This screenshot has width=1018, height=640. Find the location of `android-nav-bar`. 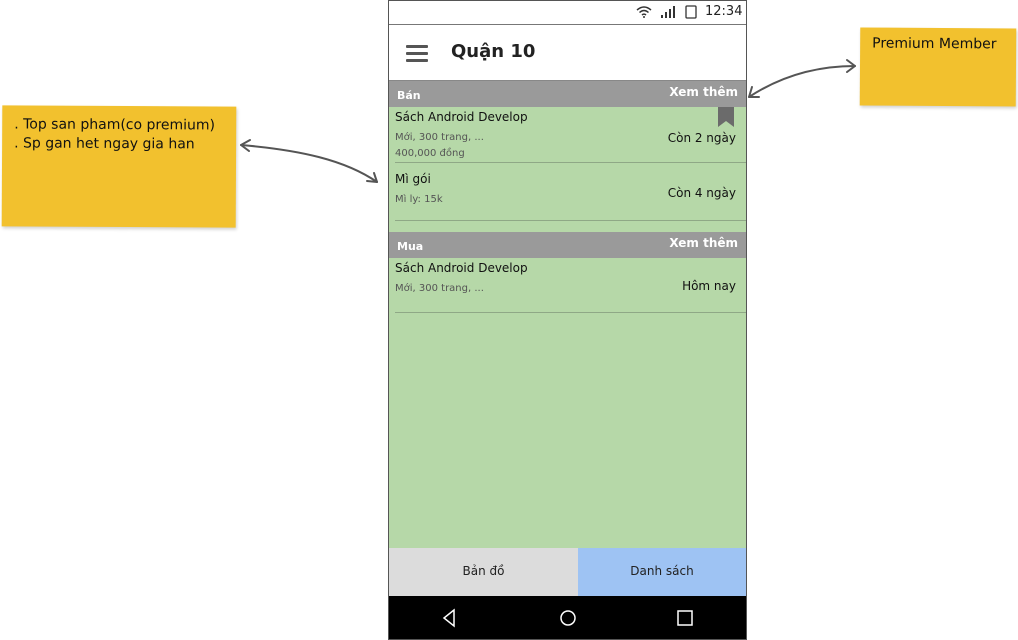

android-nav-bar is located at coordinates (567, 617).